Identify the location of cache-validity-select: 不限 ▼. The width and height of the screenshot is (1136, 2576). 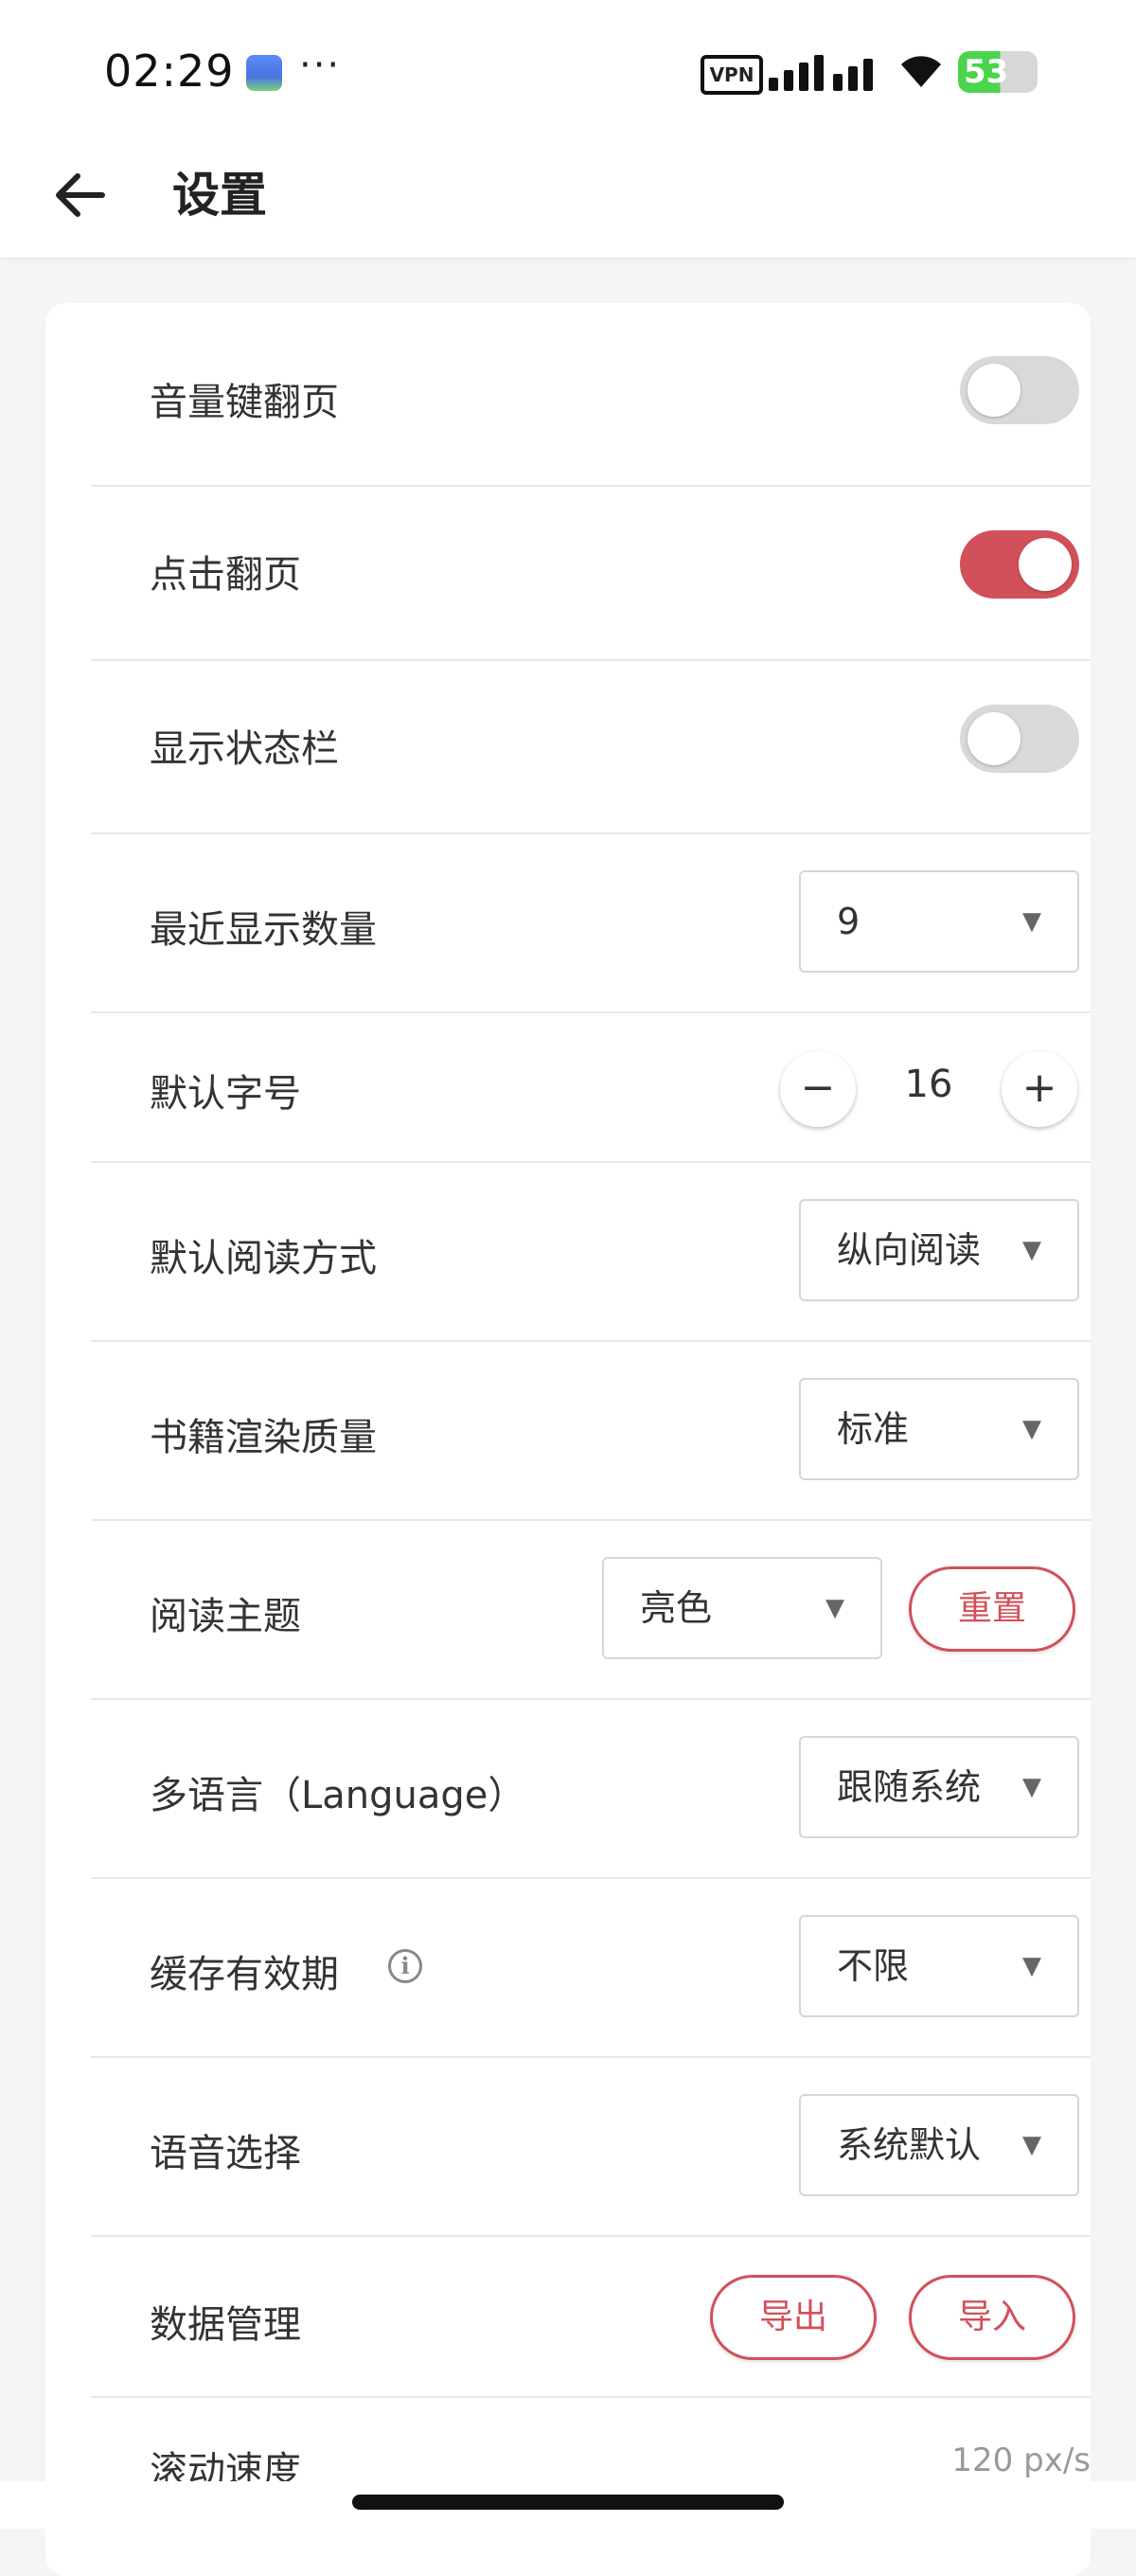
(939, 1966).